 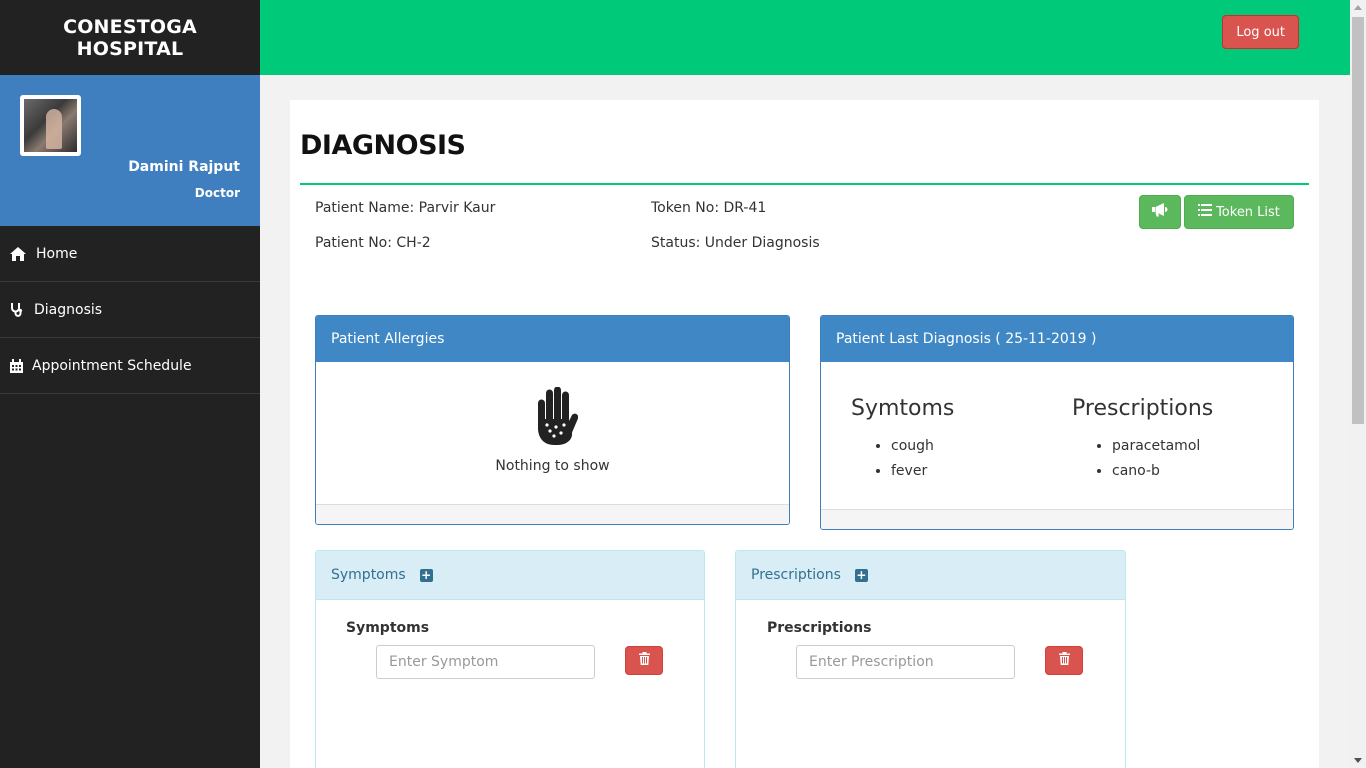 What do you see at coordinates (1057, 519) in the screenshot?
I see `last-diagnosis-panel-footer` at bounding box center [1057, 519].